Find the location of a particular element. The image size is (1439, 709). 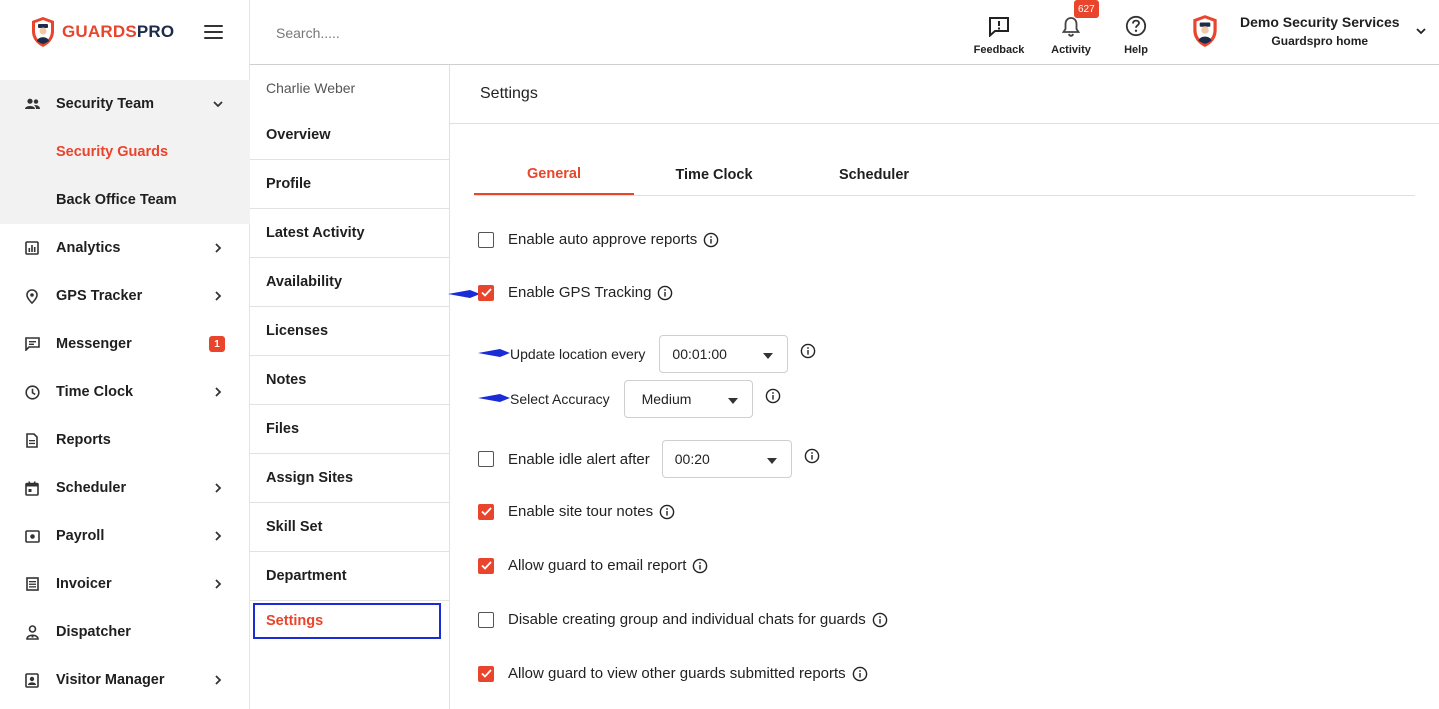

sidebar-item-reports: Reports is located at coordinates (125, 440).